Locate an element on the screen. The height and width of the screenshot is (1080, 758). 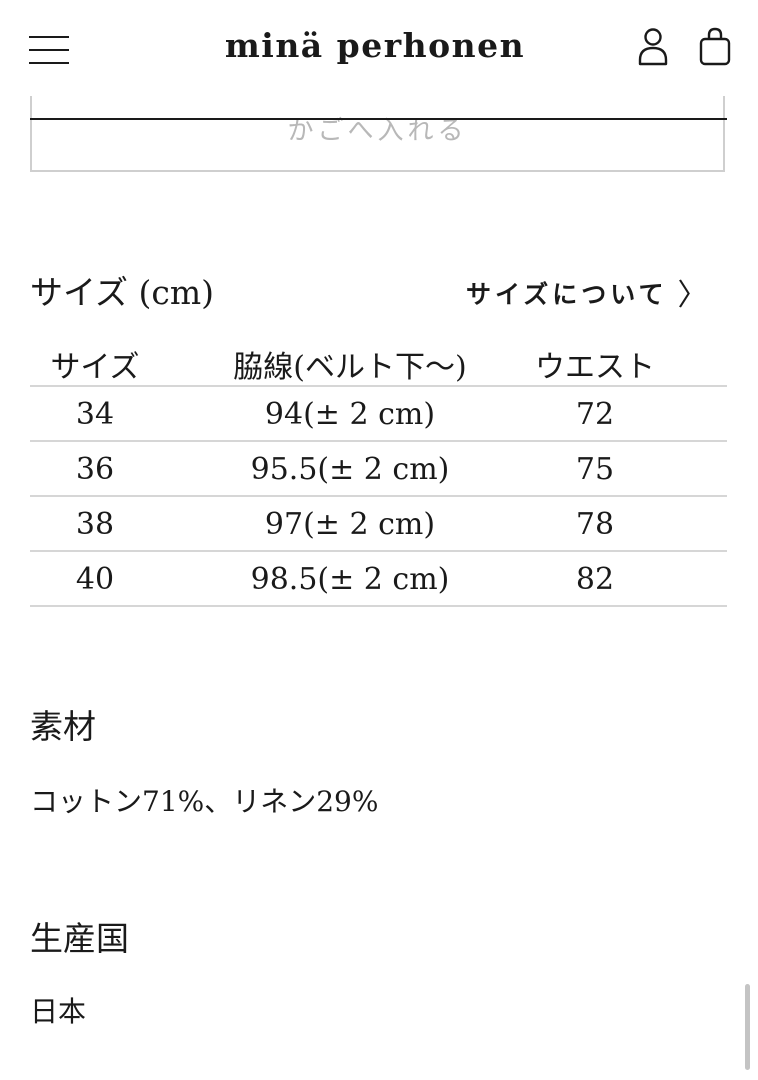
size-cell: 40 is located at coordinates (95, 579).